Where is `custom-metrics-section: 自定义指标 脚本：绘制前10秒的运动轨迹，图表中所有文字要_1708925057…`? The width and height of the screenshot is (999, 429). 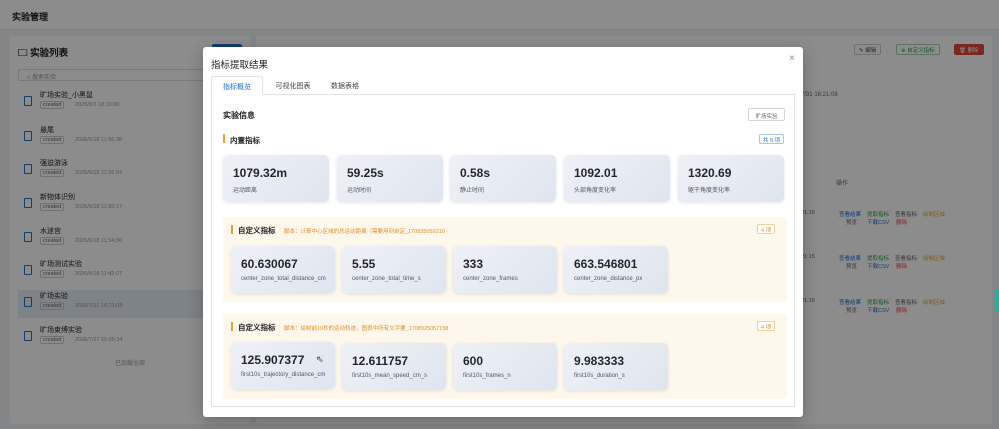 custom-metrics-section: 自定义指标 脚本：绘制前10秒的运动轨迹，图表中所有文字要_1708925057… is located at coordinates (505, 356).